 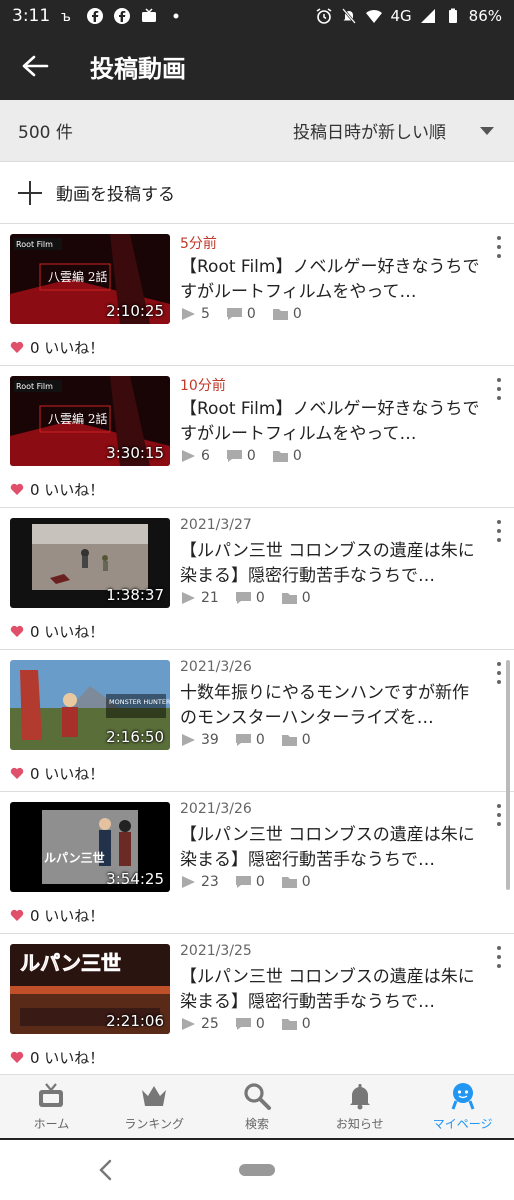 I want to click on video-thumbnail: Root Film 八雲編 2話 2:10:25, so click(x=90, y=279).